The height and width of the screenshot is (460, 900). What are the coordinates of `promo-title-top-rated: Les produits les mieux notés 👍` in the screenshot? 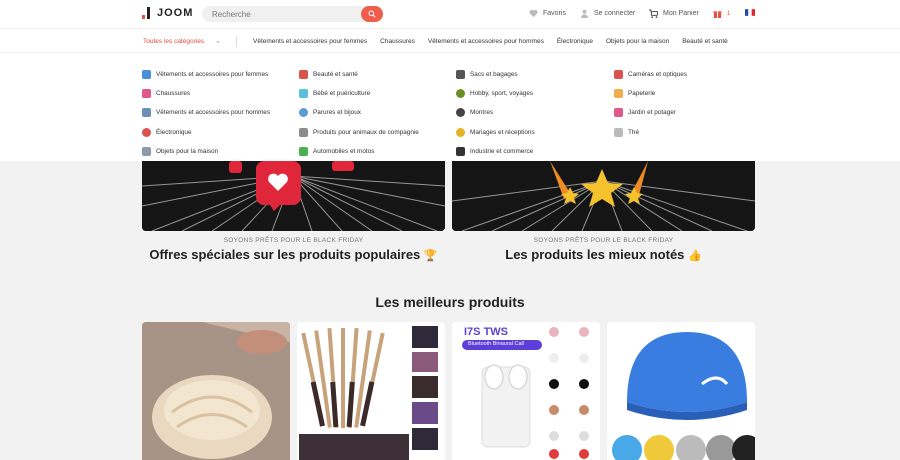 It's located at (603, 254).